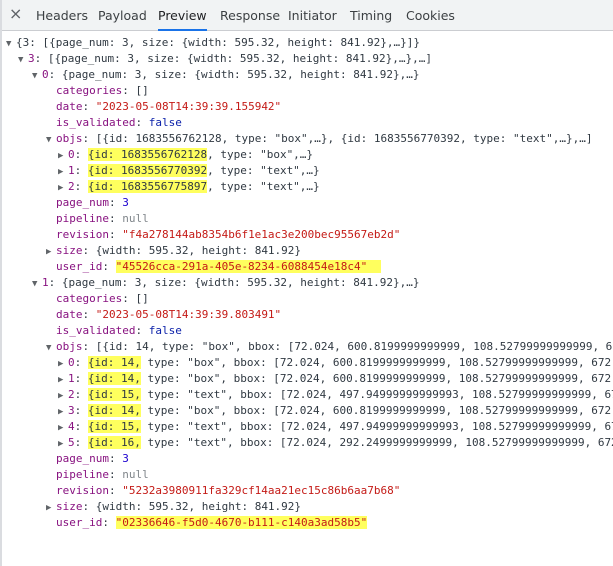  What do you see at coordinates (122, 15) in the screenshot?
I see `tab-payload: Payload` at bounding box center [122, 15].